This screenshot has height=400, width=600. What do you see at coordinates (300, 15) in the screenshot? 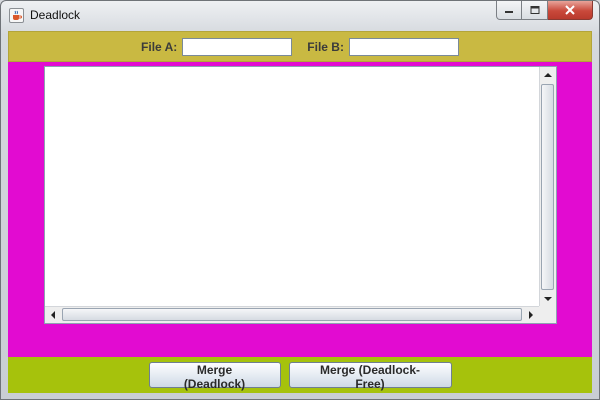
I see `title-bar: Deadlock` at bounding box center [300, 15].